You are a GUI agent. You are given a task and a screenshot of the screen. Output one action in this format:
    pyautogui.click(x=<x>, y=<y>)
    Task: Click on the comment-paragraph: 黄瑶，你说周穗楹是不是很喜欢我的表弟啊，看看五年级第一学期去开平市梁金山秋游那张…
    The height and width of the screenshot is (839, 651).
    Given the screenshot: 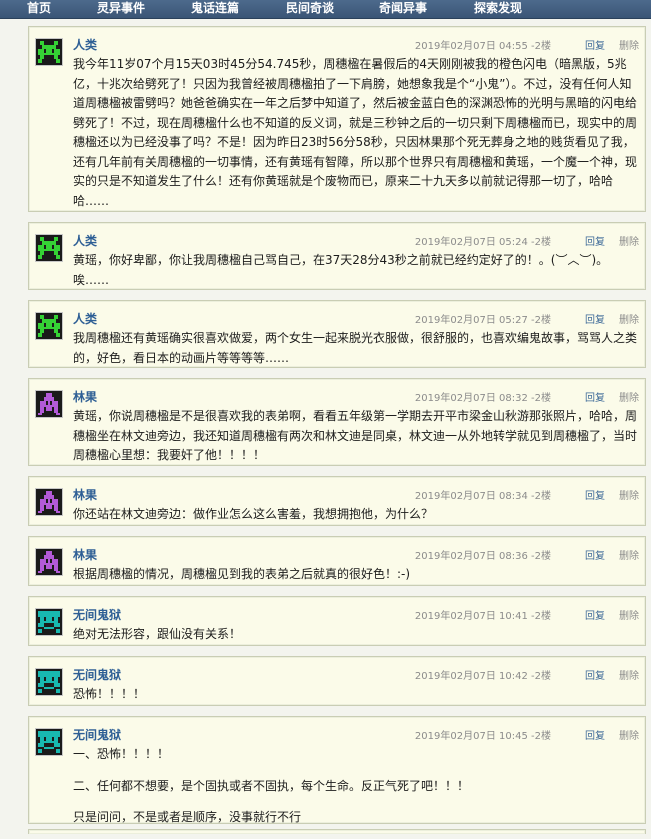 What is the action you would take?
    pyautogui.click(x=355, y=435)
    